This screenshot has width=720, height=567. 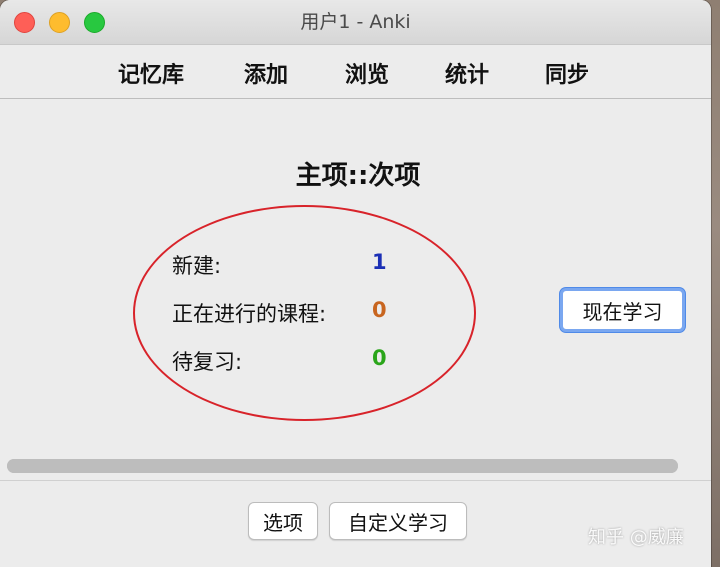 I want to click on progress-bar, so click(x=342, y=466).